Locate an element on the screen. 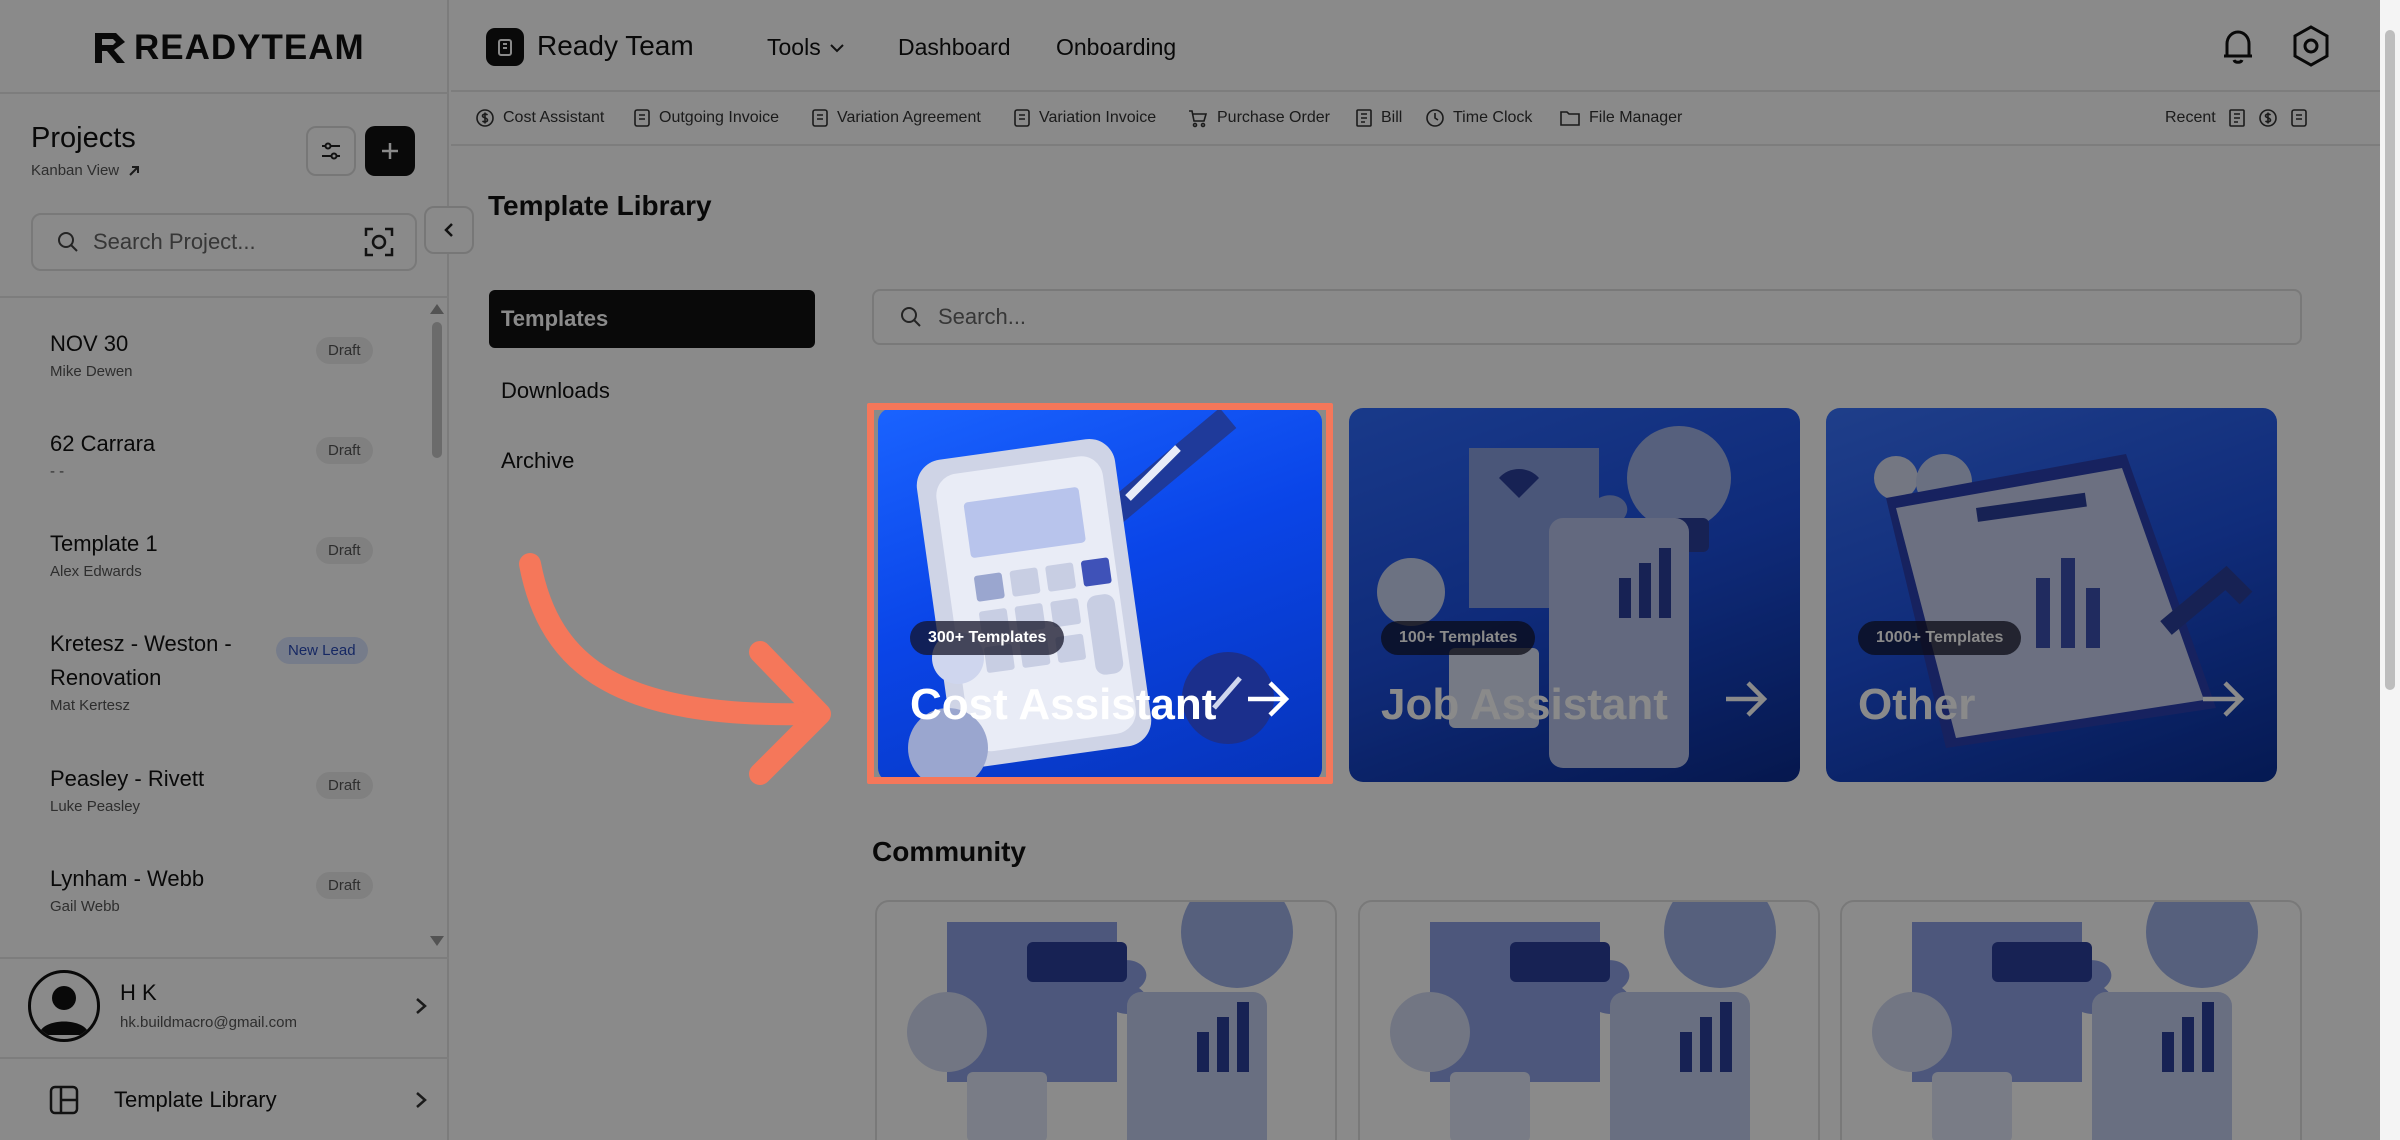 Image resolution: width=2400 pixels, height=1140 pixels. nav-tools: Tools is located at coordinates (806, 47).